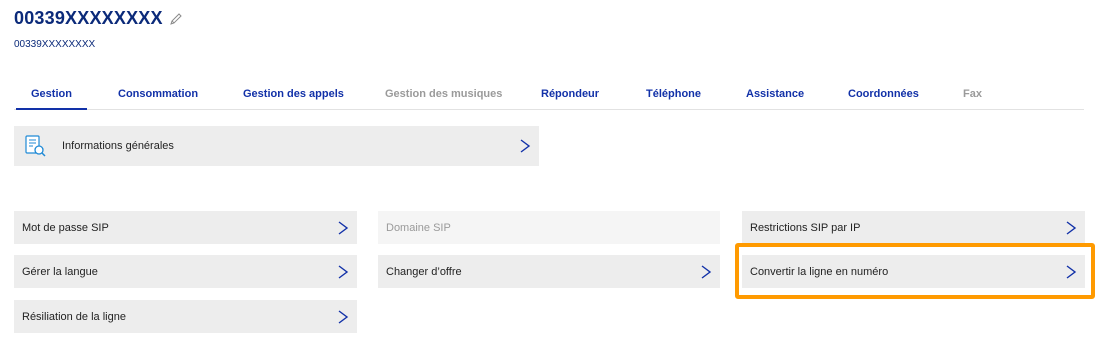  What do you see at coordinates (60, 271) in the screenshot?
I see `language-label: Gérer la langue` at bounding box center [60, 271].